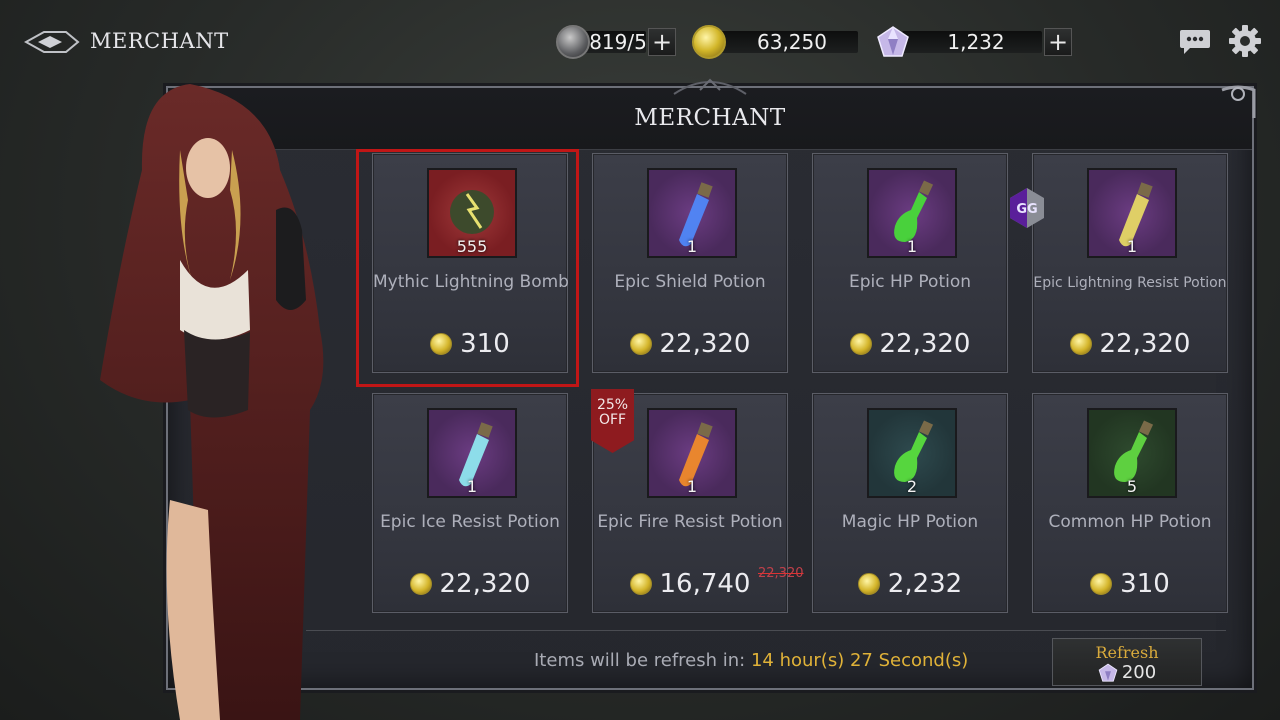 Image resolution: width=1280 pixels, height=720 pixels. I want to click on item-price: 310, so click(1130, 584).